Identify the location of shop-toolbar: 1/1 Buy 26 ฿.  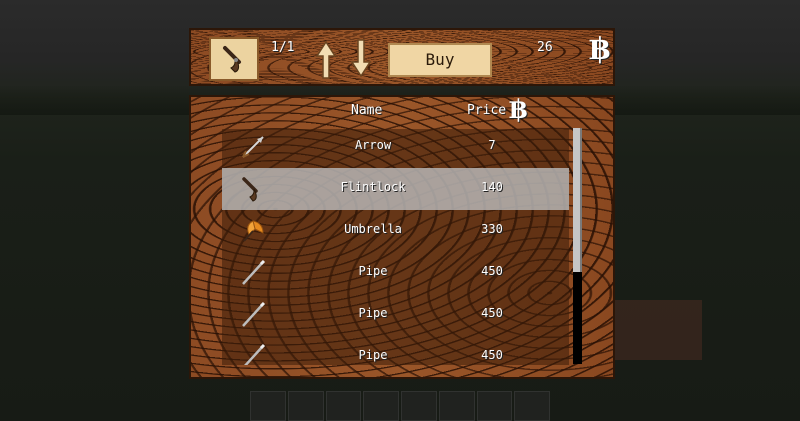
(402, 57).